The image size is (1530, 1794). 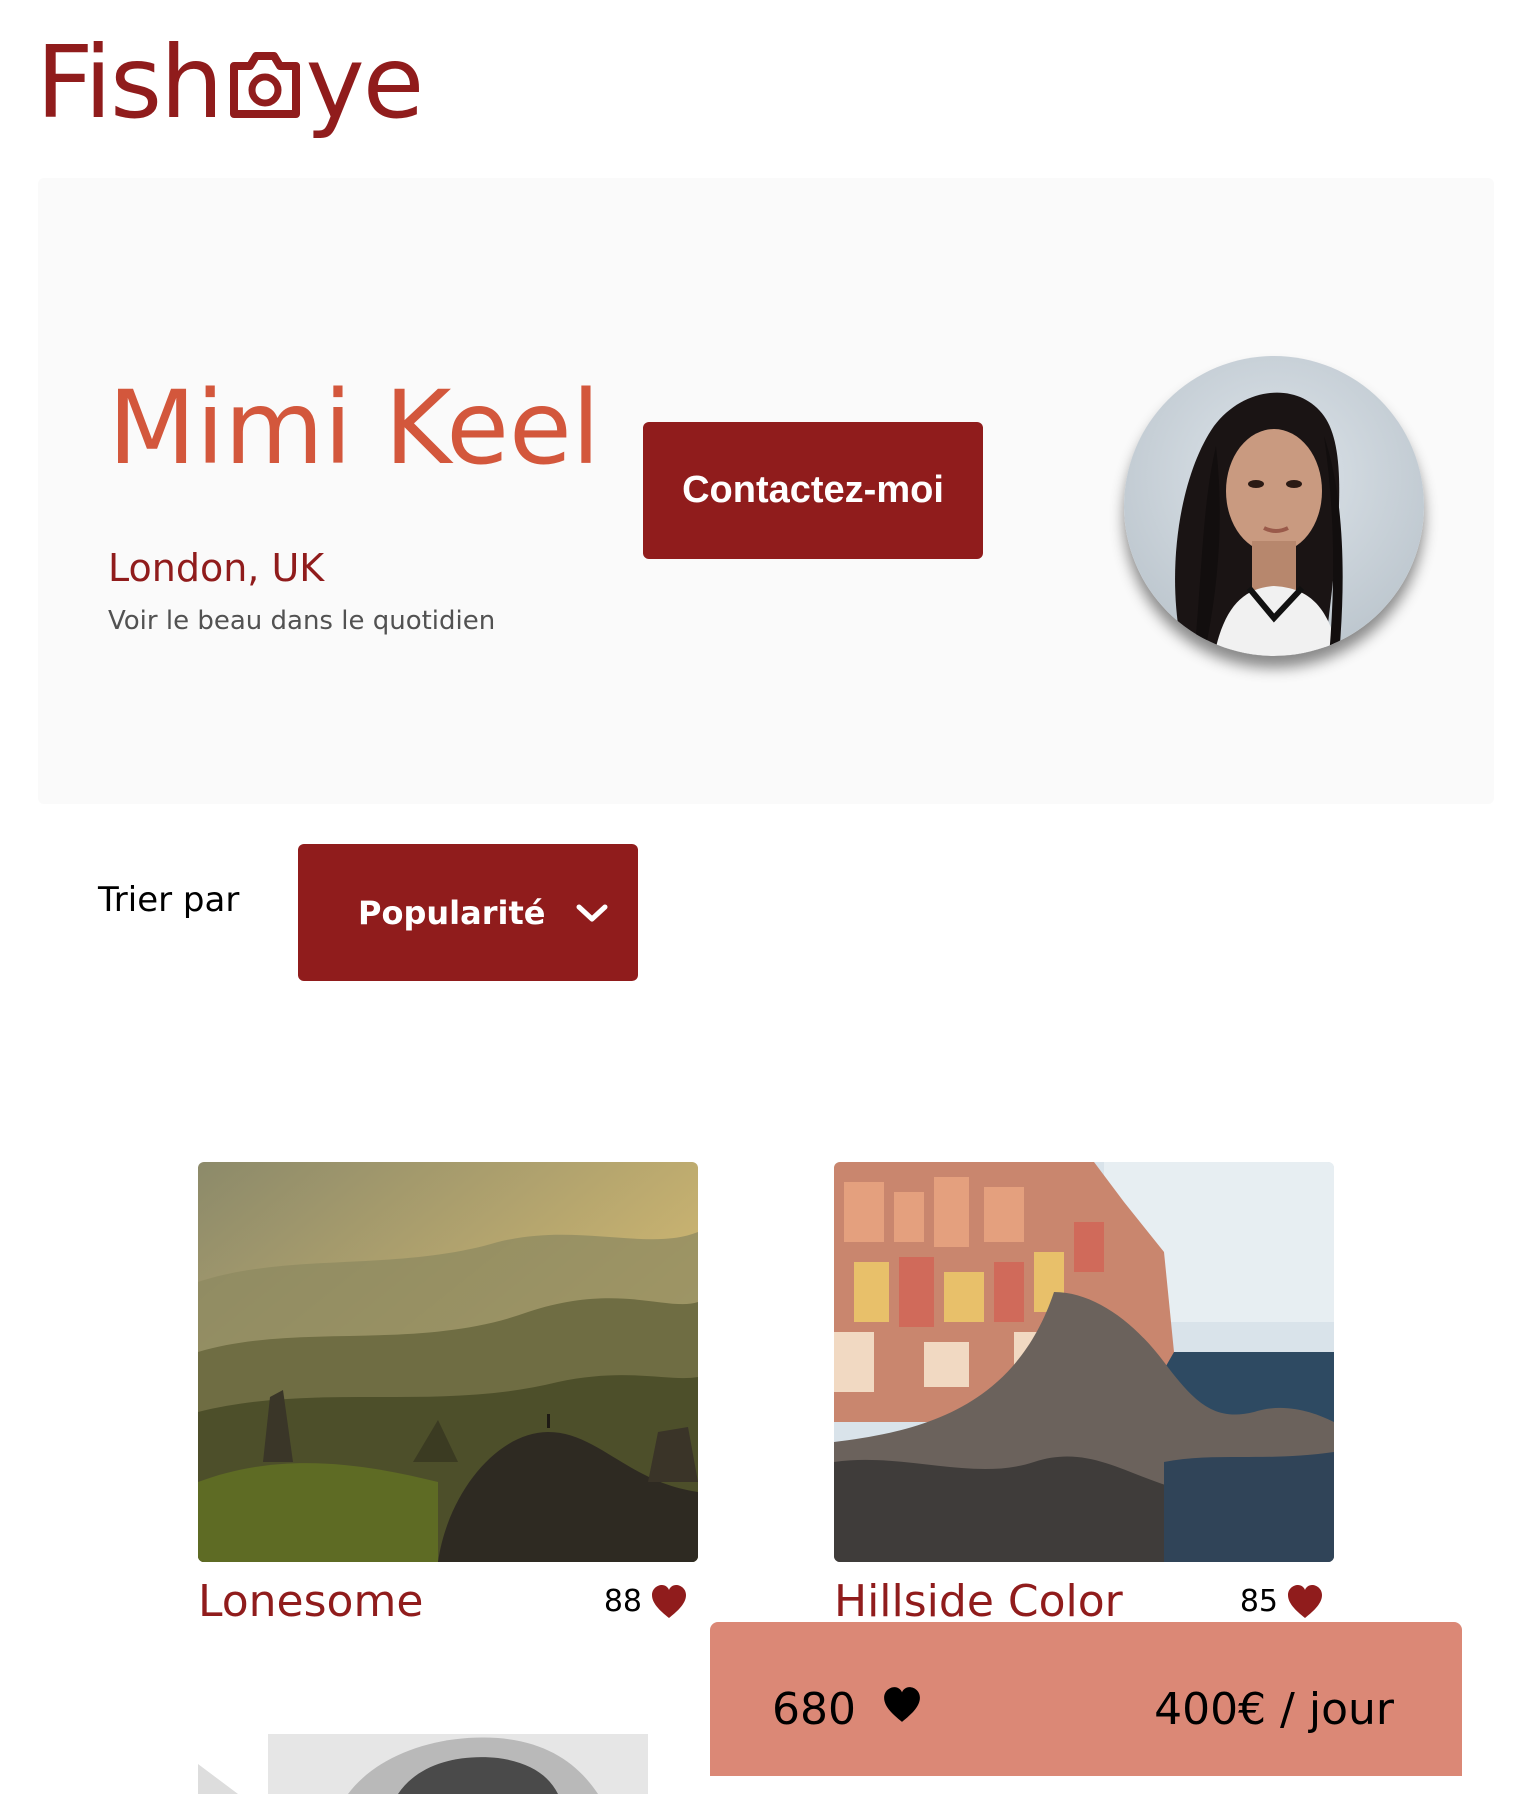 What do you see at coordinates (302, 621) in the screenshot?
I see `photographer-tagline: Voir le beau dans le quotidien` at bounding box center [302, 621].